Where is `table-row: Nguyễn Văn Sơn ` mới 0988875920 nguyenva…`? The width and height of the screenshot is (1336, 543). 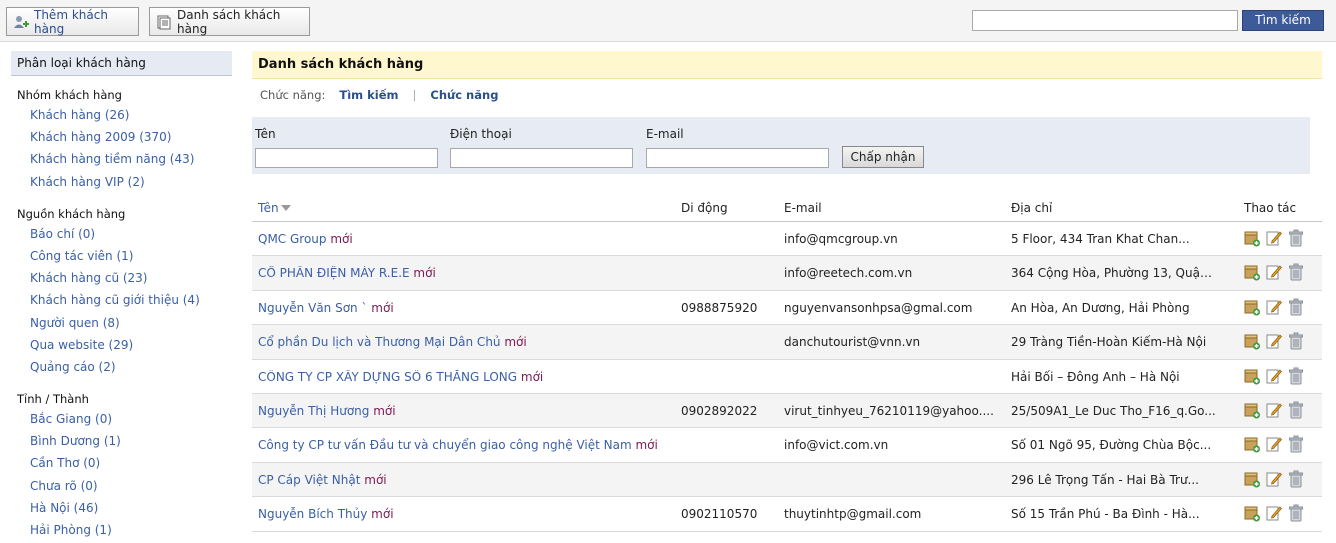
table-row: Nguyễn Văn Sơn ` mới 0988875920 nguyenva… is located at coordinates (787, 308).